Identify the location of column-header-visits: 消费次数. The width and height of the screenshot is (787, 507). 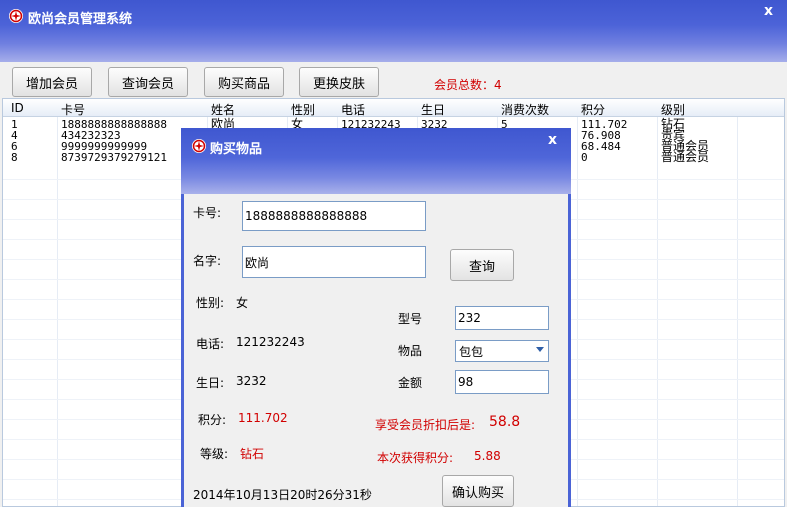
(525, 109).